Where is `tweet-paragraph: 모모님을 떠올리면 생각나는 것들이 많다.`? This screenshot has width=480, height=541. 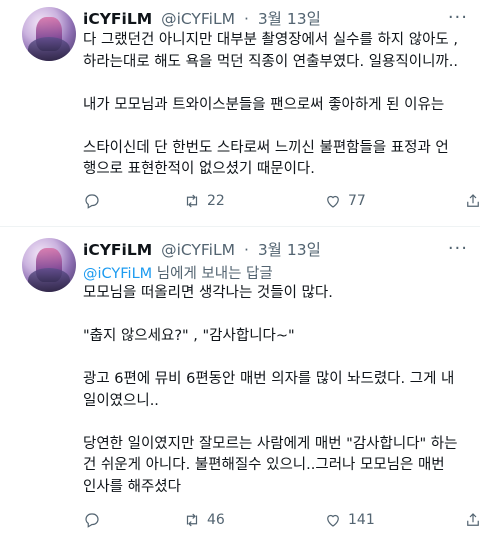
tweet-paragraph: 모모님을 떠올리면 생각나는 것들이 많다. is located at coordinates (208, 293).